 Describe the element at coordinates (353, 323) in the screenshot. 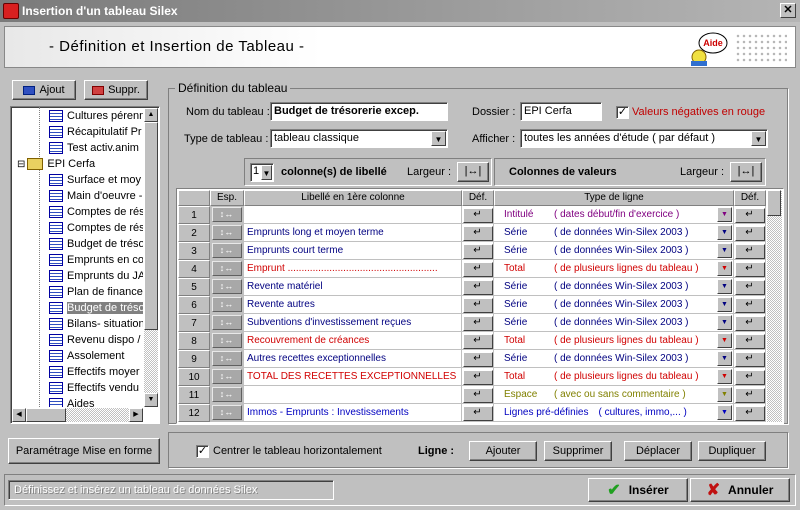

I see `row-label: Subventions d'investissement reçues` at that location.